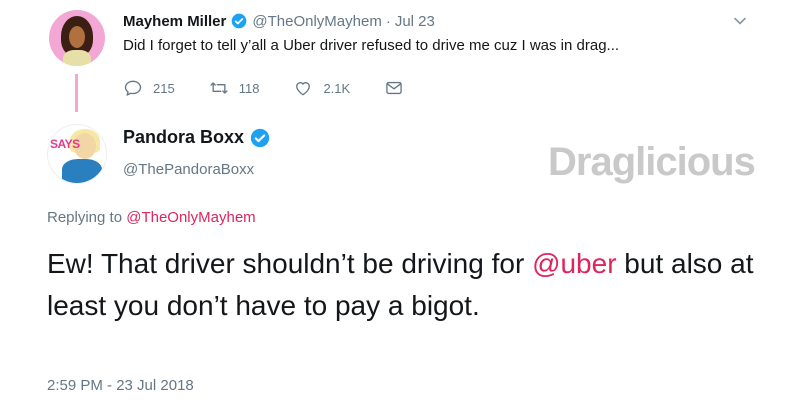  I want to click on author-name: Mayhem Miller, so click(174, 21).